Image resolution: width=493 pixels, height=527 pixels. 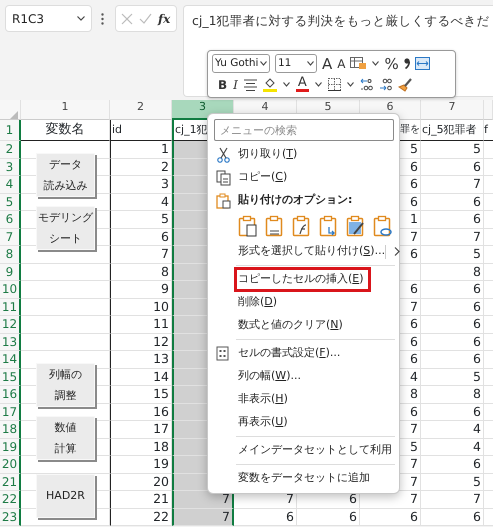 What do you see at coordinates (102, 19) in the screenshot?
I see `more-icon` at bounding box center [102, 19].